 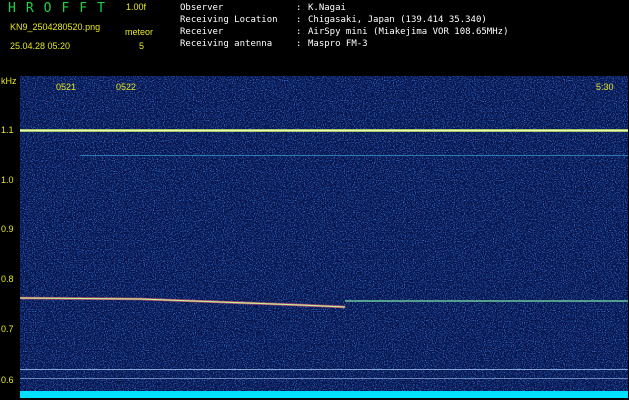 What do you see at coordinates (7, 329) in the screenshot?
I see `tick-0-7: 0.7` at bounding box center [7, 329].